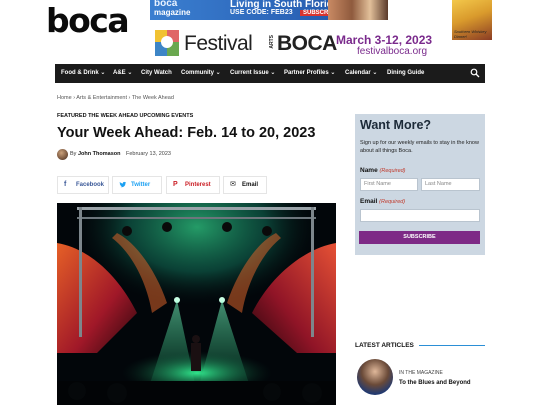  What do you see at coordinates (358, 10) in the screenshot?
I see `ad-photo` at bounding box center [358, 10].